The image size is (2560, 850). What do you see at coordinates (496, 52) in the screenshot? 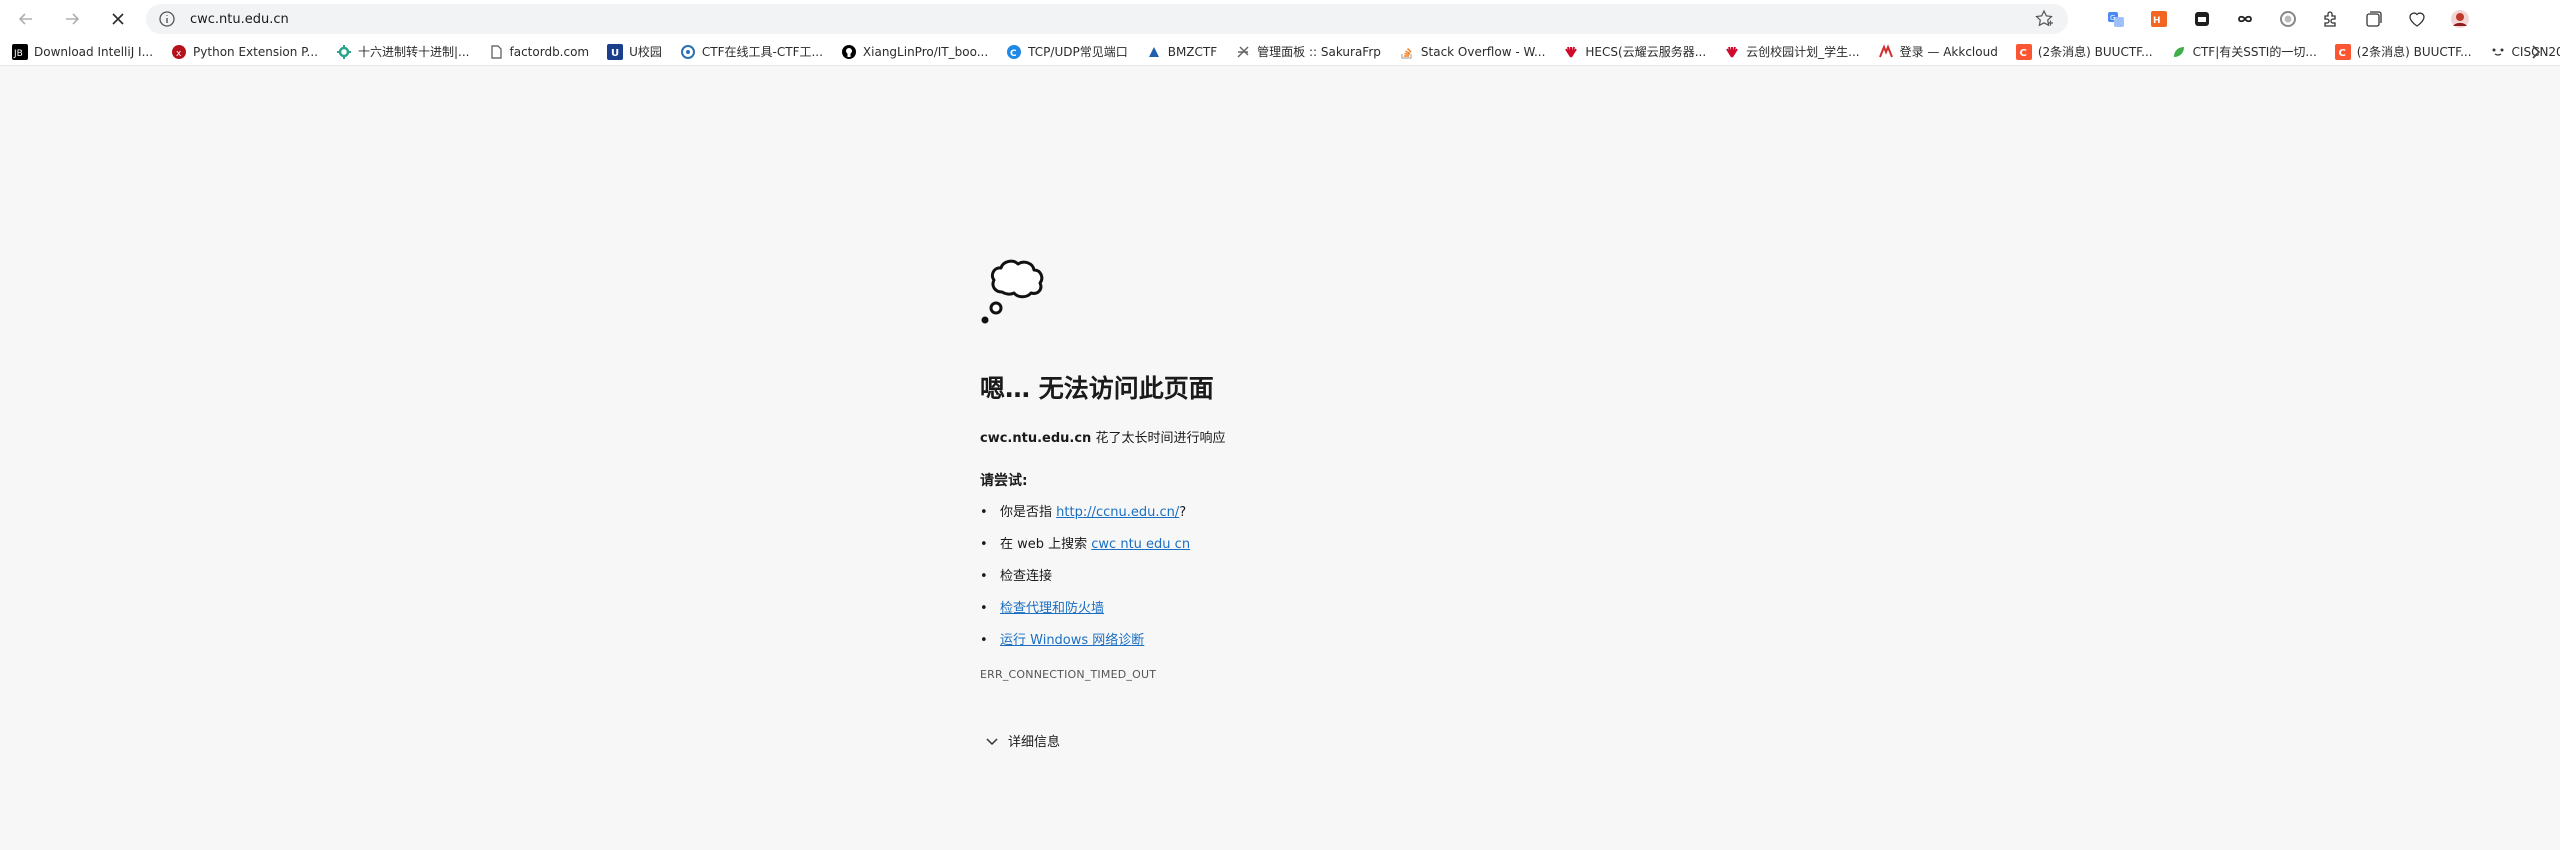
I see `page-icon` at bounding box center [496, 52].